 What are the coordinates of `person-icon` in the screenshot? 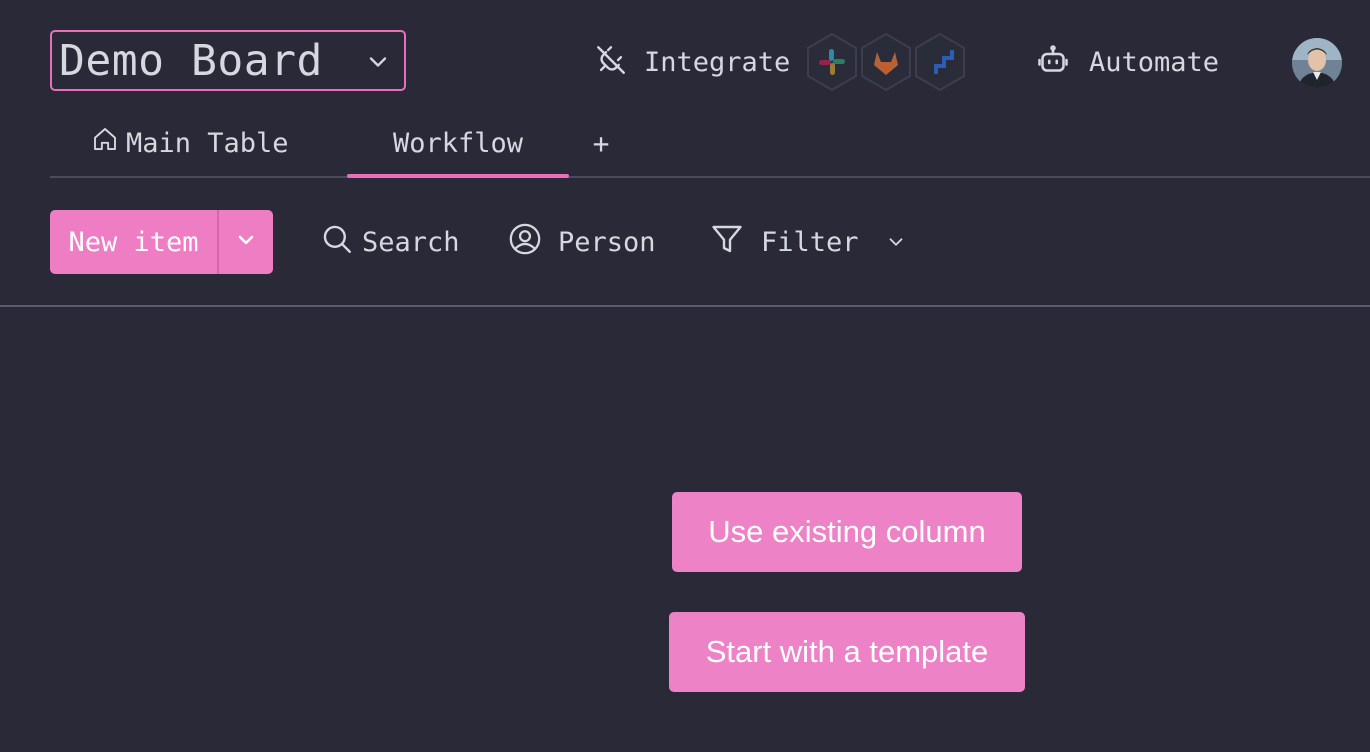 It's located at (525, 242).